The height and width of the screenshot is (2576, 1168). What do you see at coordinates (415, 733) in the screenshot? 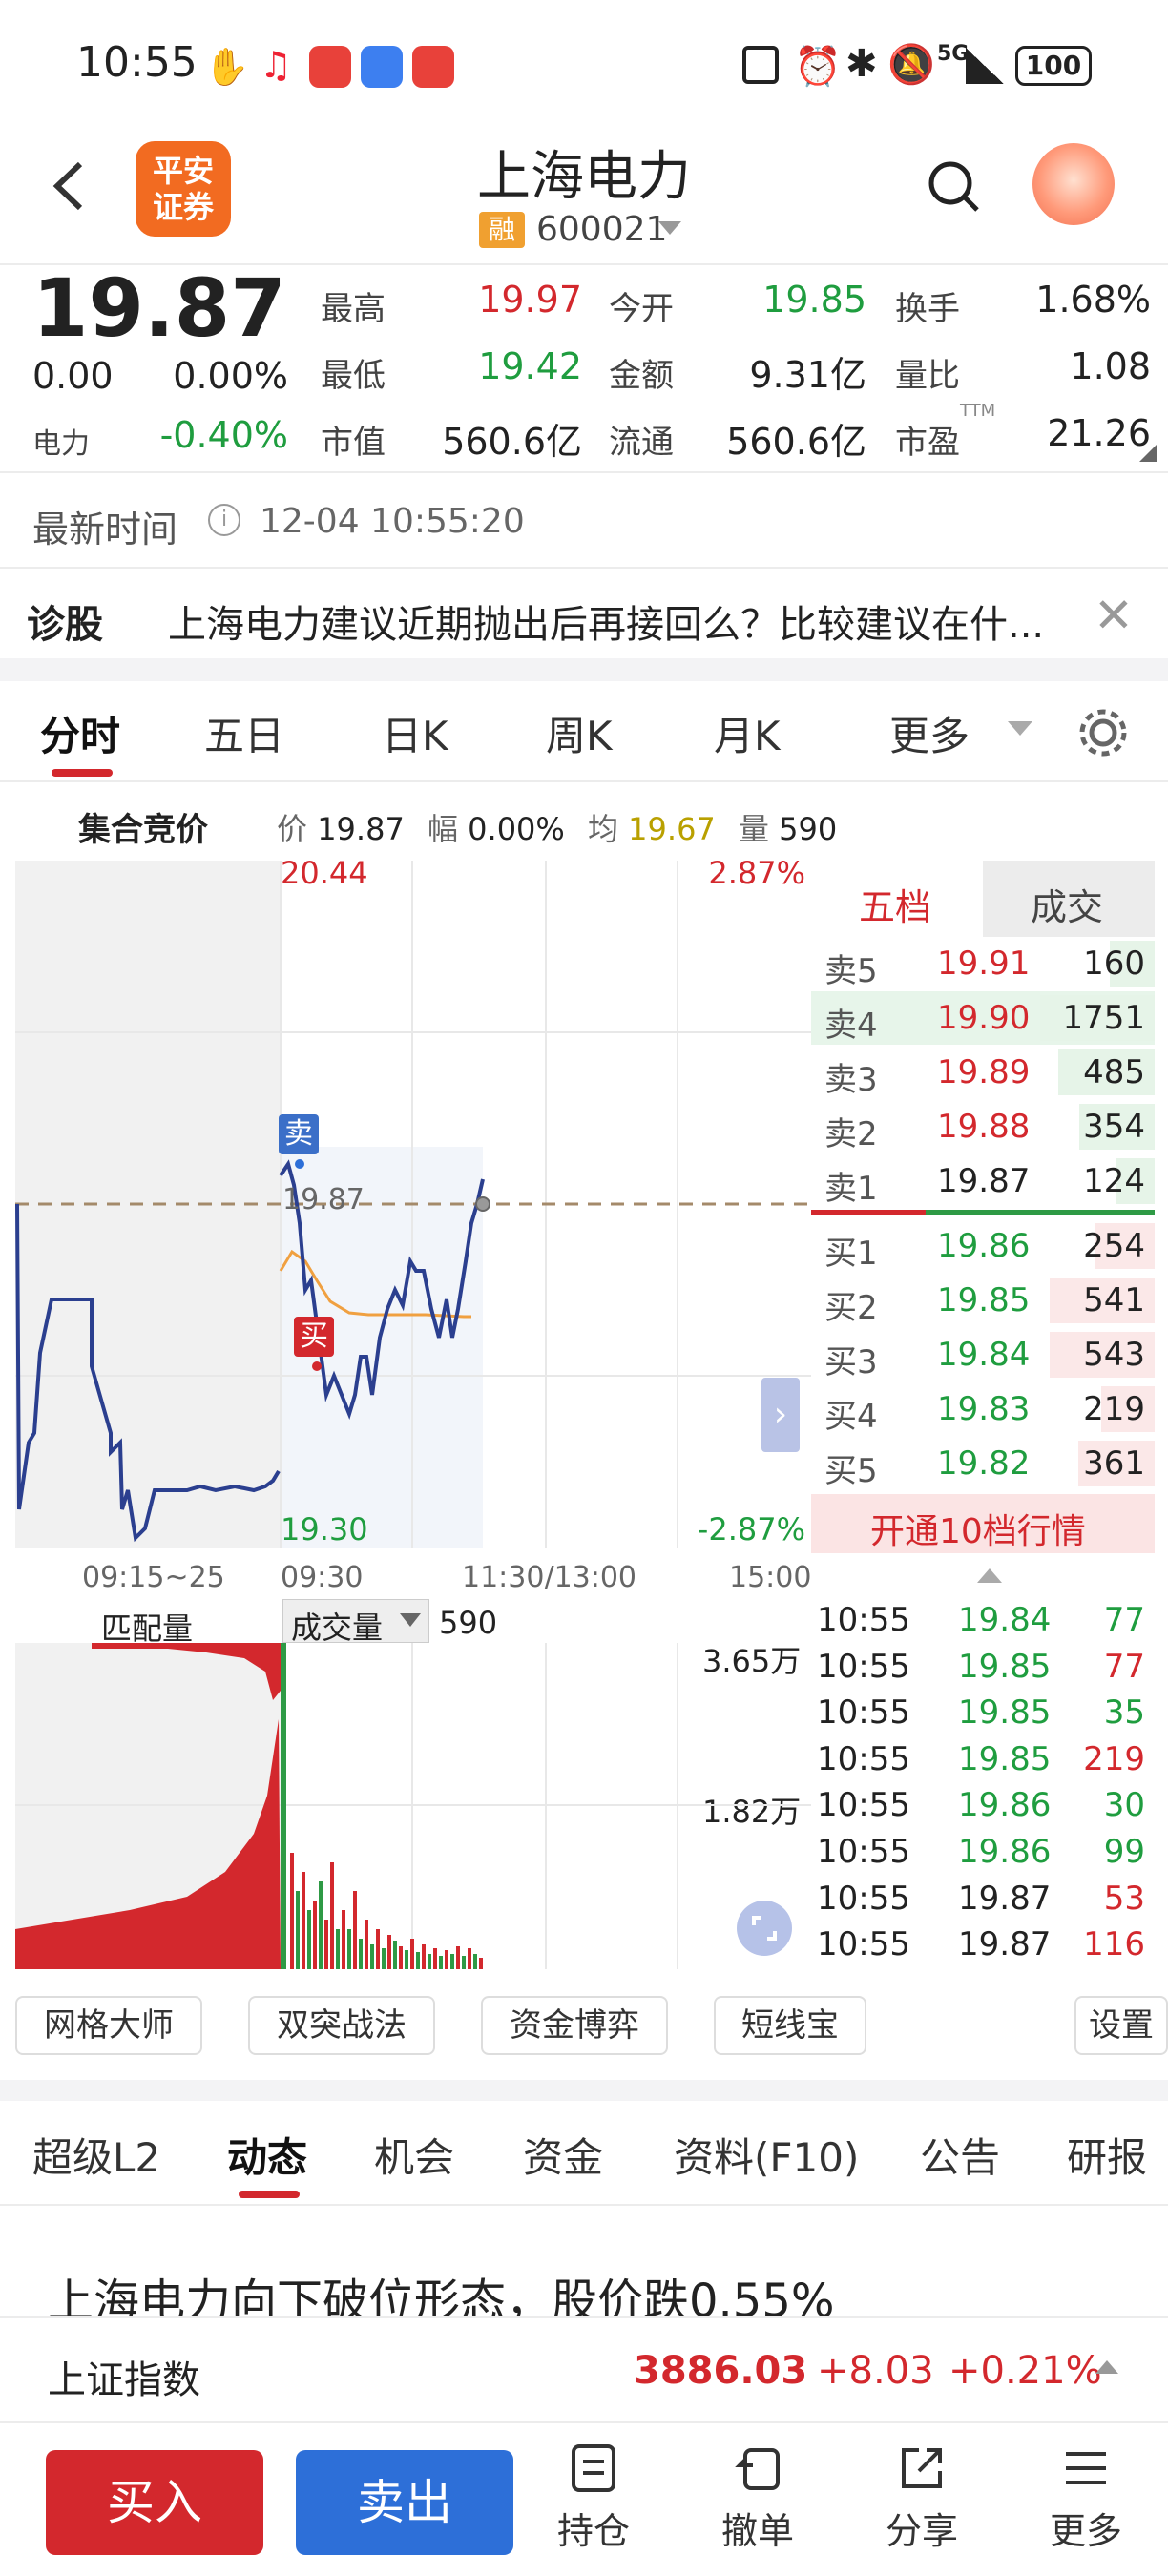
I see `tab-daily-k: 日K` at bounding box center [415, 733].